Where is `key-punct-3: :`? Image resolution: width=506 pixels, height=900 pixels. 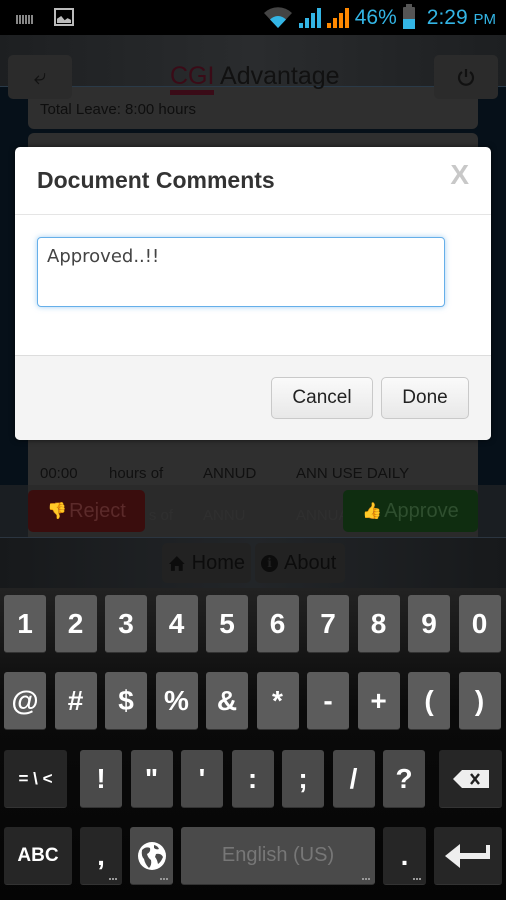 key-punct-3: : is located at coordinates (252, 779).